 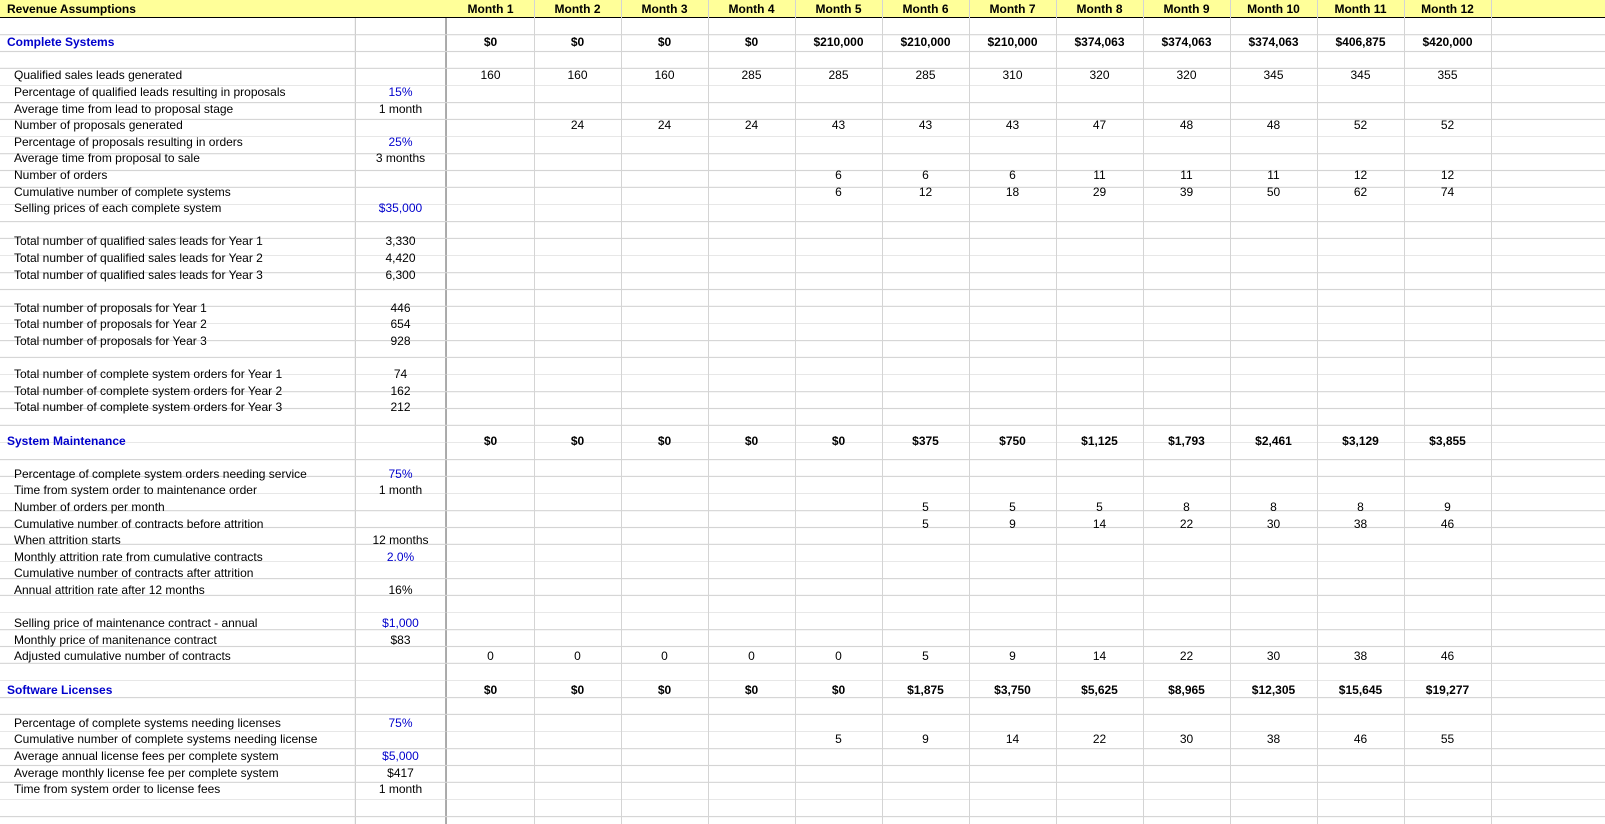 I want to click on section-total-cell: $5,625, so click(x=1099, y=690).